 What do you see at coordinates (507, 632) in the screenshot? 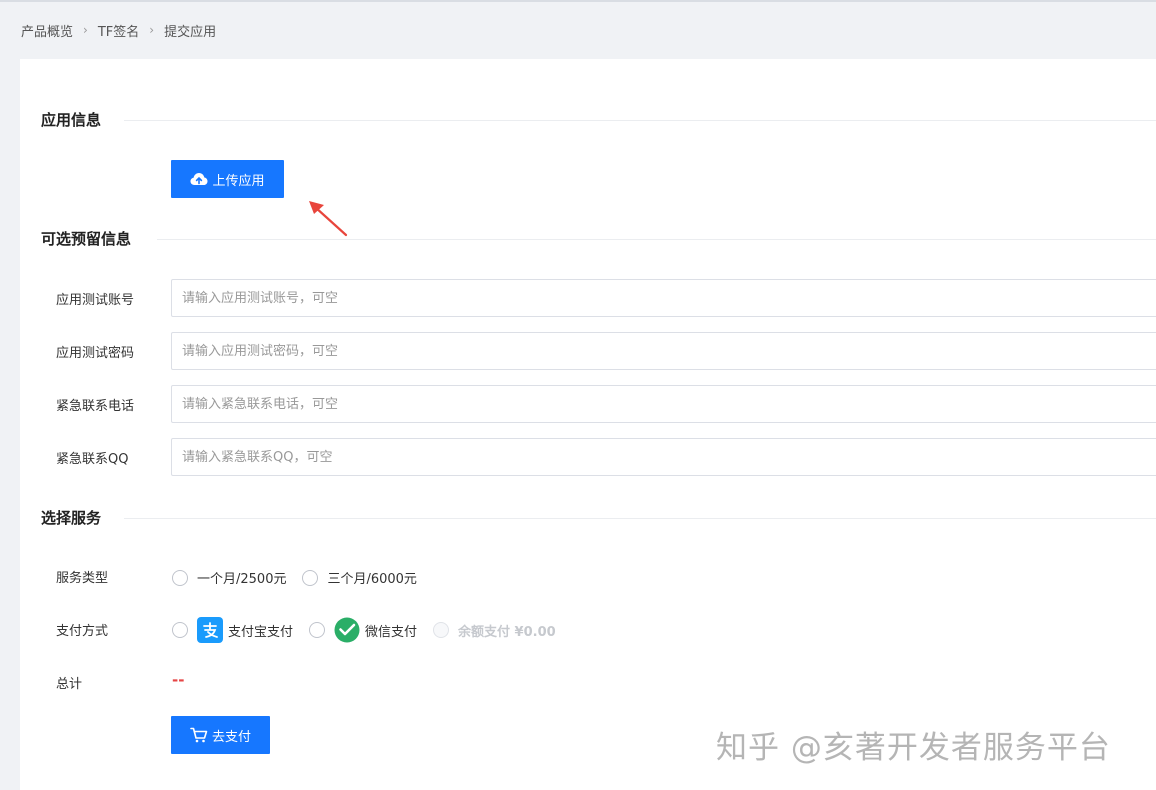
I see `payment-option-label: 余额支付 ¥0.00` at bounding box center [507, 632].